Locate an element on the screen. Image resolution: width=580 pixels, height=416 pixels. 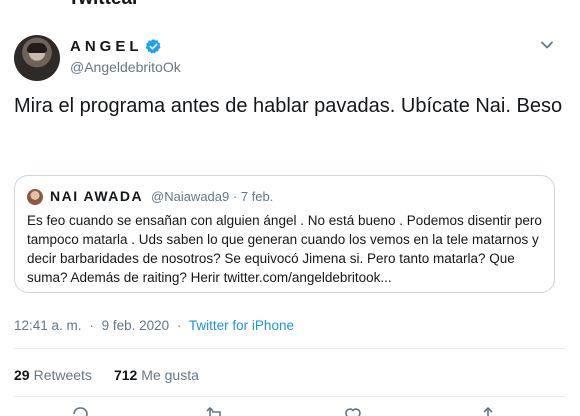
client-link: Twitter for iPhone is located at coordinates (241, 325).